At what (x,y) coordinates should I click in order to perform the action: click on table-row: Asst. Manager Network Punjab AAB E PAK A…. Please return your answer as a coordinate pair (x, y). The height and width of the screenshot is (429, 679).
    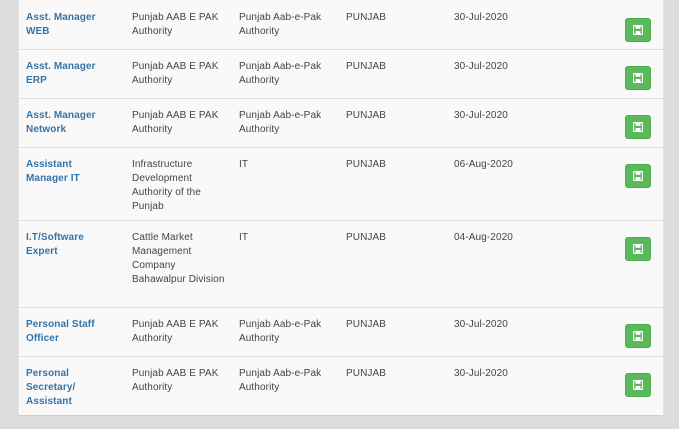
    Looking at the image, I should click on (341, 123).